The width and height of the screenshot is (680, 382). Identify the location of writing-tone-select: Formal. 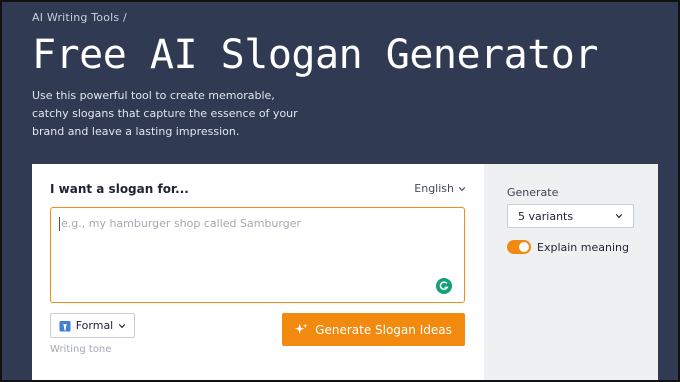
(92, 325).